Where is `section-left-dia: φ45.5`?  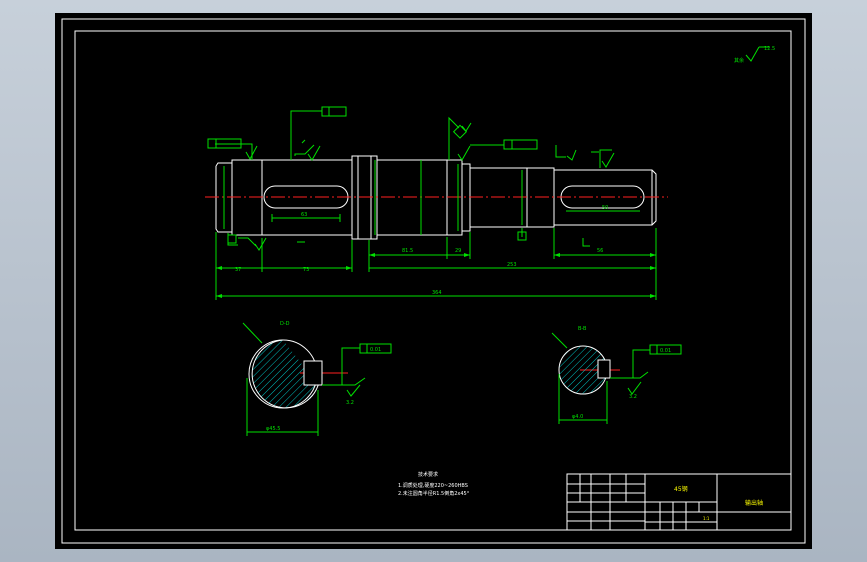
section-left-dia: φ45.5 is located at coordinates (273, 429).